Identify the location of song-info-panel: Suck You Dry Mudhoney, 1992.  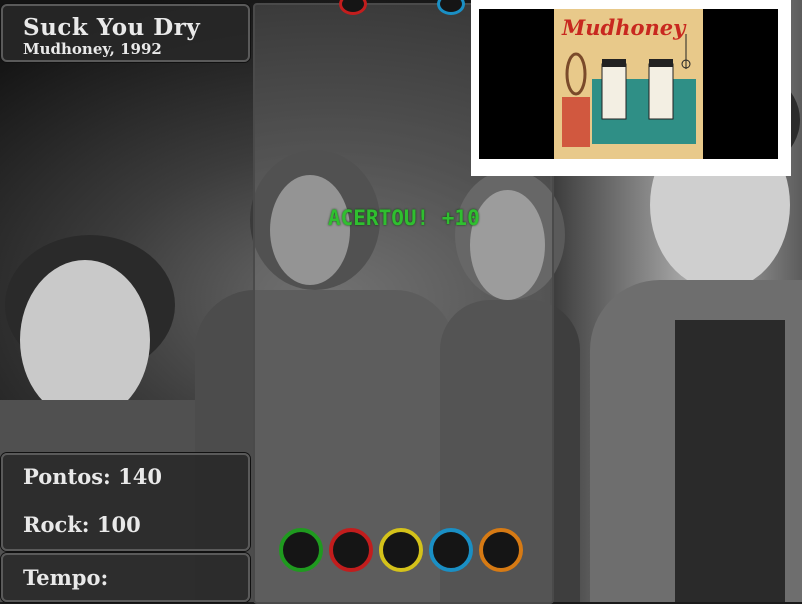
(125, 33).